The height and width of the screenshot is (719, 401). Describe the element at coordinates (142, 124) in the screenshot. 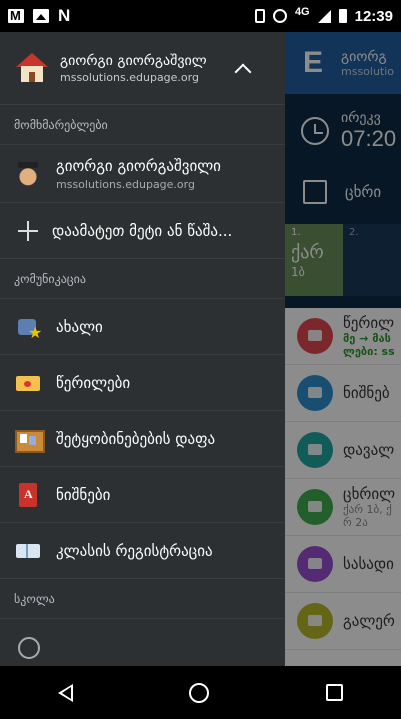

I see `section-header-users: მომხმარებლები` at that location.